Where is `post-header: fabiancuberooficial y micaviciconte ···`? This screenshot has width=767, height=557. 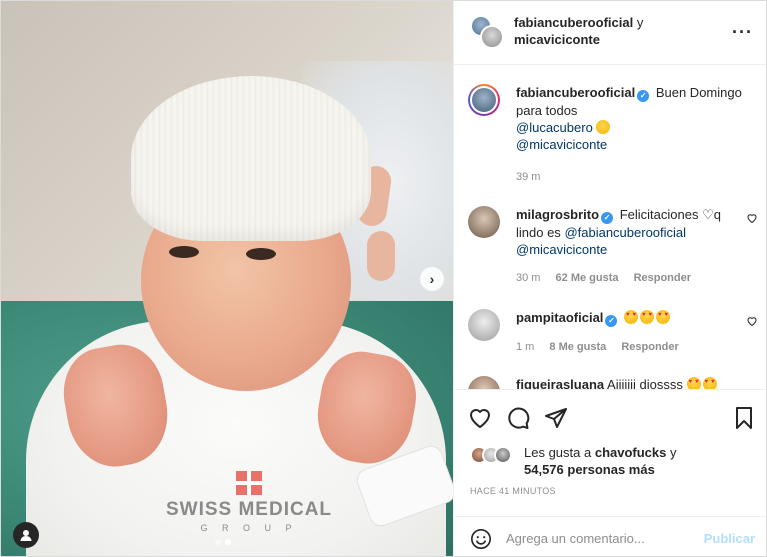
post-header: fabiancuberooficial y micaviciconte ··· is located at coordinates (610, 33).